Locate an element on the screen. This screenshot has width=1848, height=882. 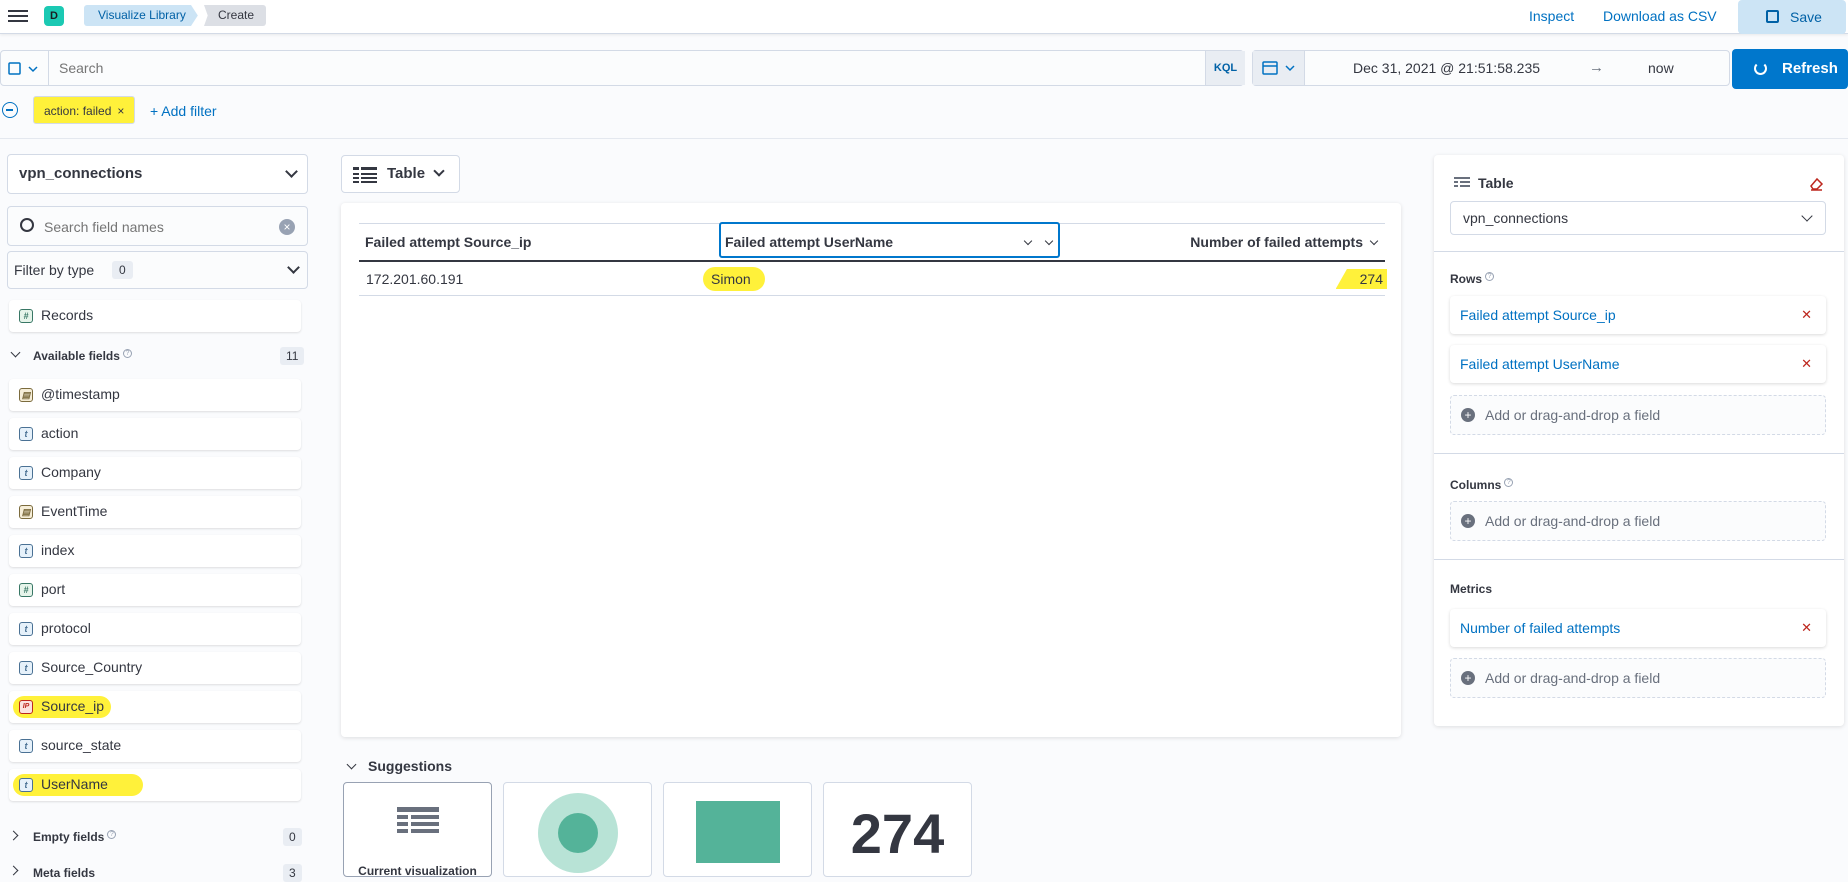
field-item-source-country: t Source_Country is located at coordinates (155, 668).